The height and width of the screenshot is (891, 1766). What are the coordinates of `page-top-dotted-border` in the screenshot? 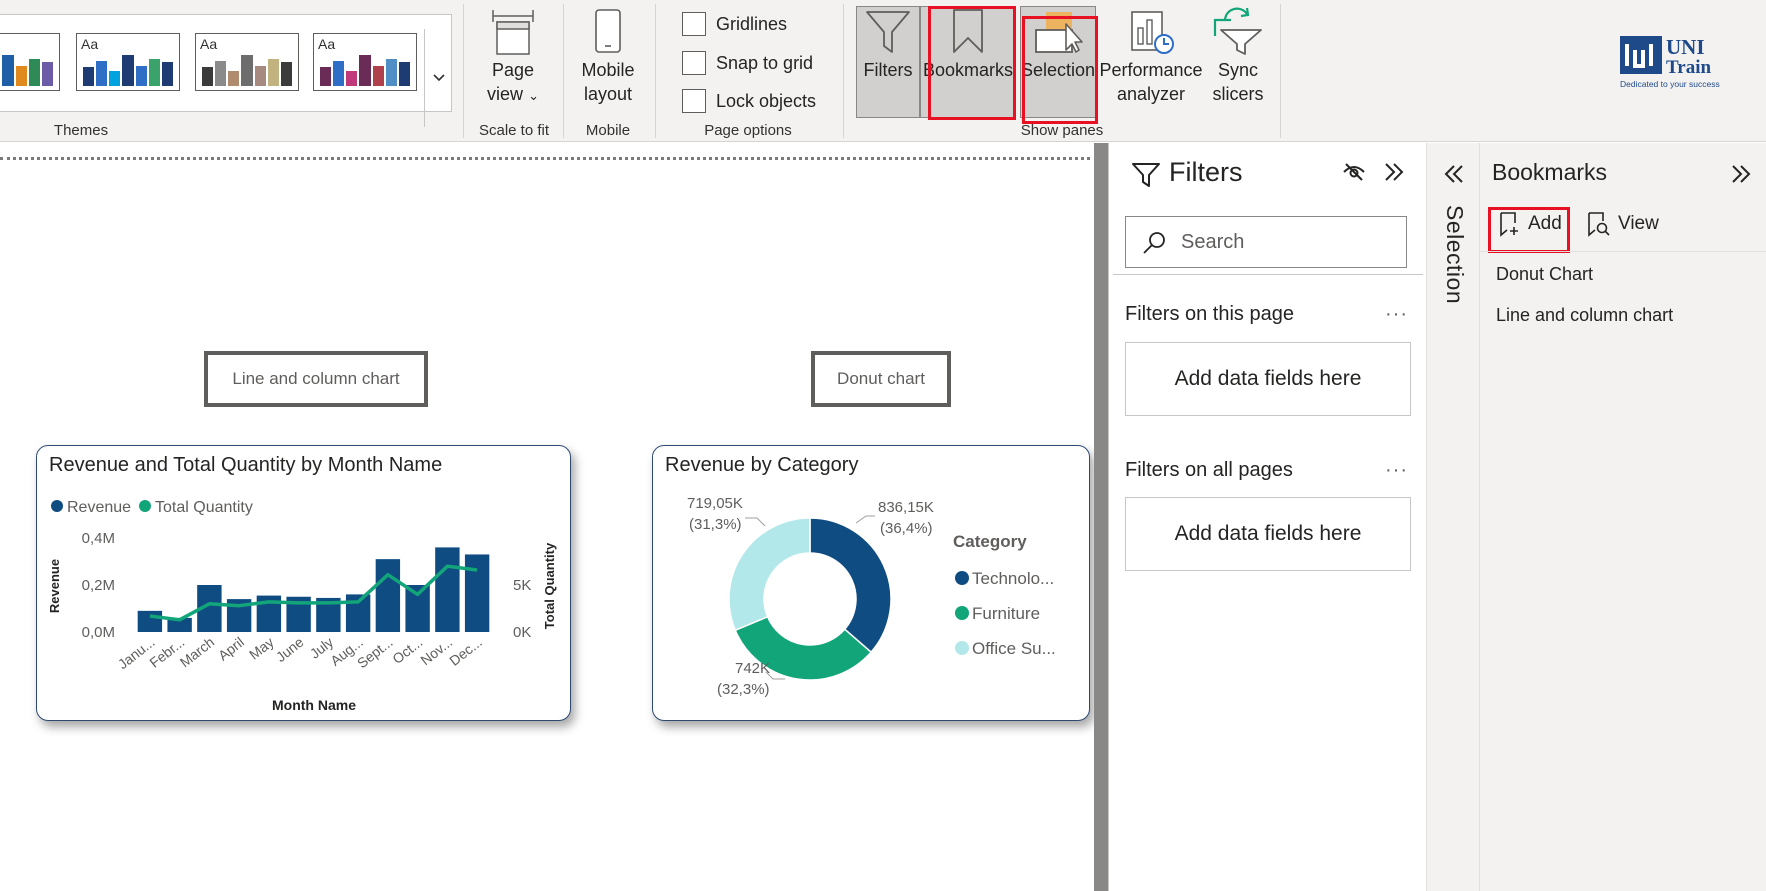 It's located at (545, 158).